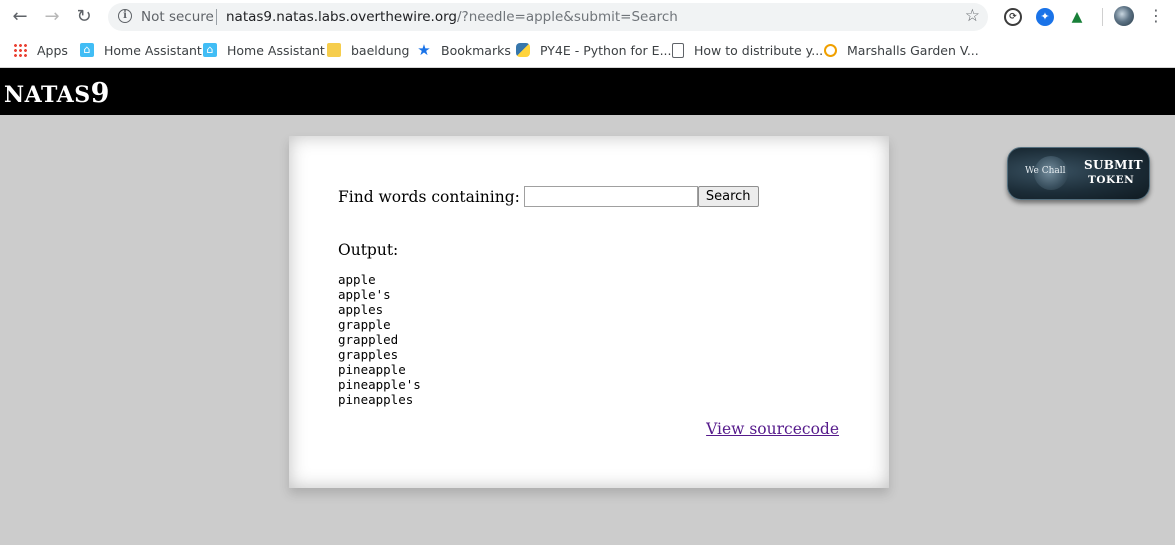  Describe the element at coordinates (424, 50) in the screenshot. I see `star-icon: ★` at that location.